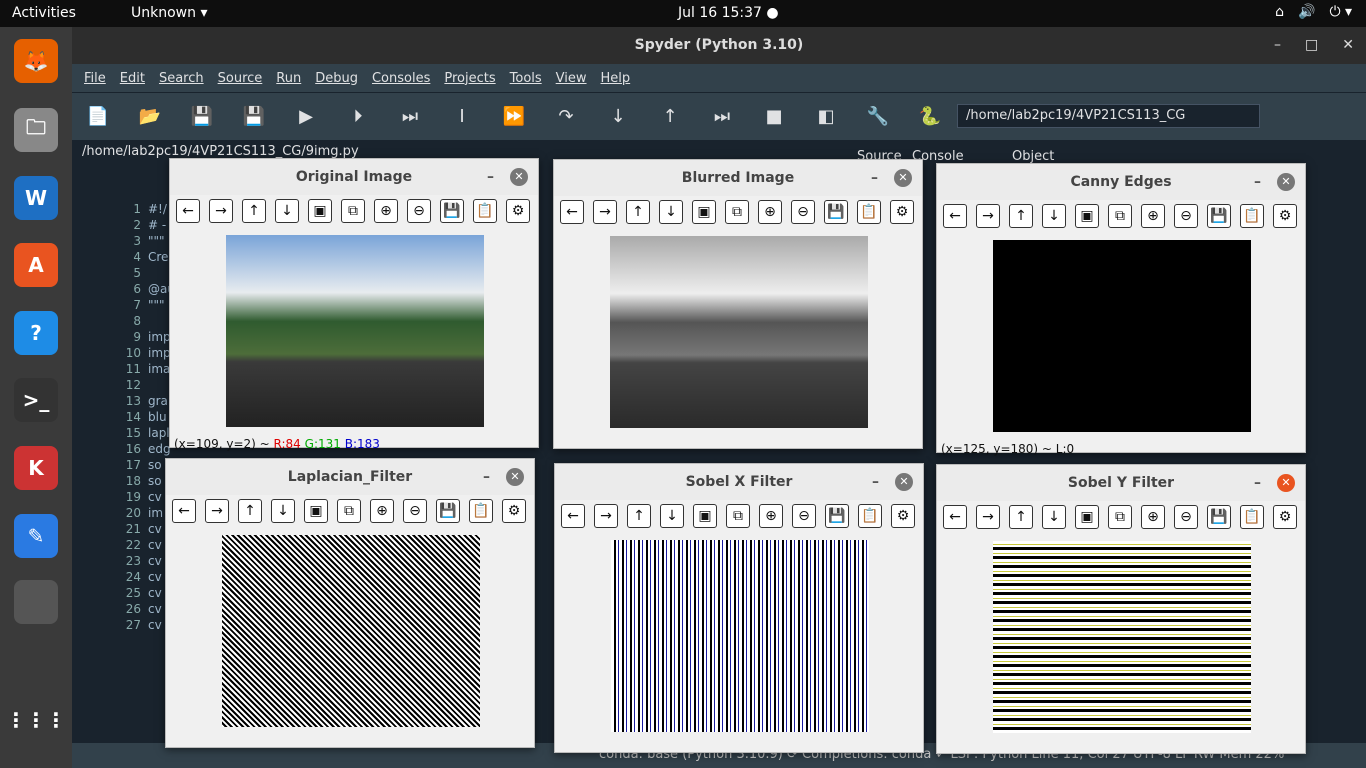 The width and height of the screenshot is (1366, 768). What do you see at coordinates (288, 78) in the screenshot?
I see `menu-run: Run` at bounding box center [288, 78].